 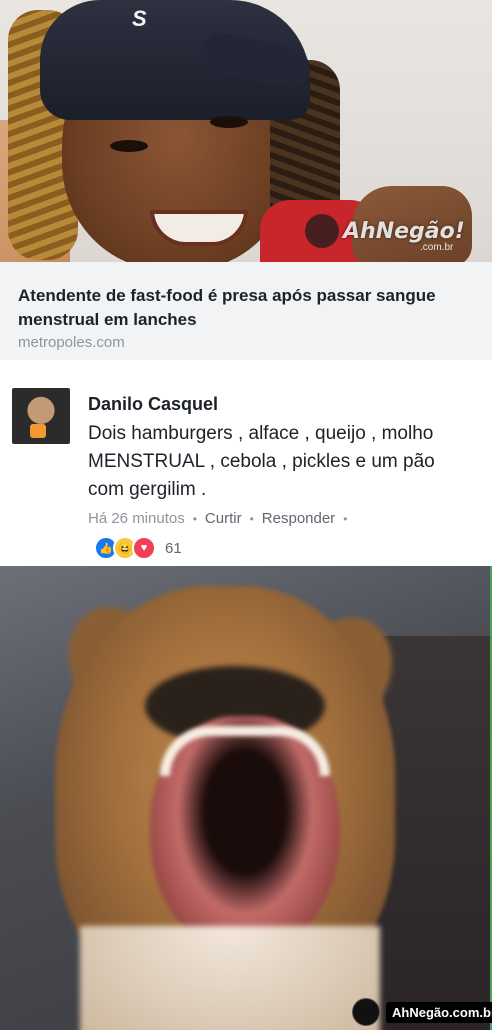 What do you see at coordinates (129, 146) in the screenshot?
I see `photo-eye-left` at bounding box center [129, 146].